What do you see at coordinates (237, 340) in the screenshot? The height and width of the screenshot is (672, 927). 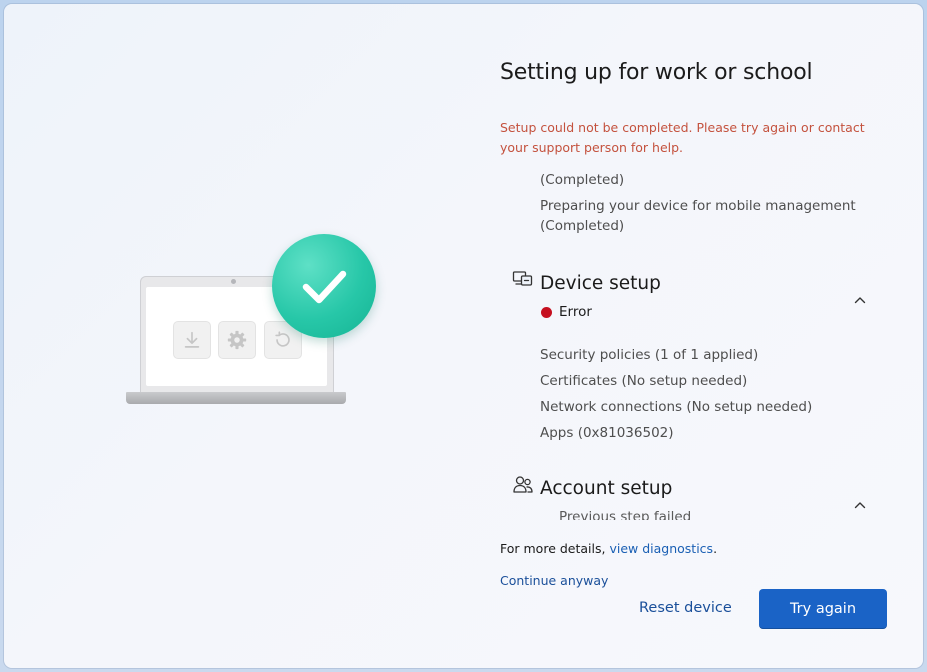 I see `gear-icon` at bounding box center [237, 340].